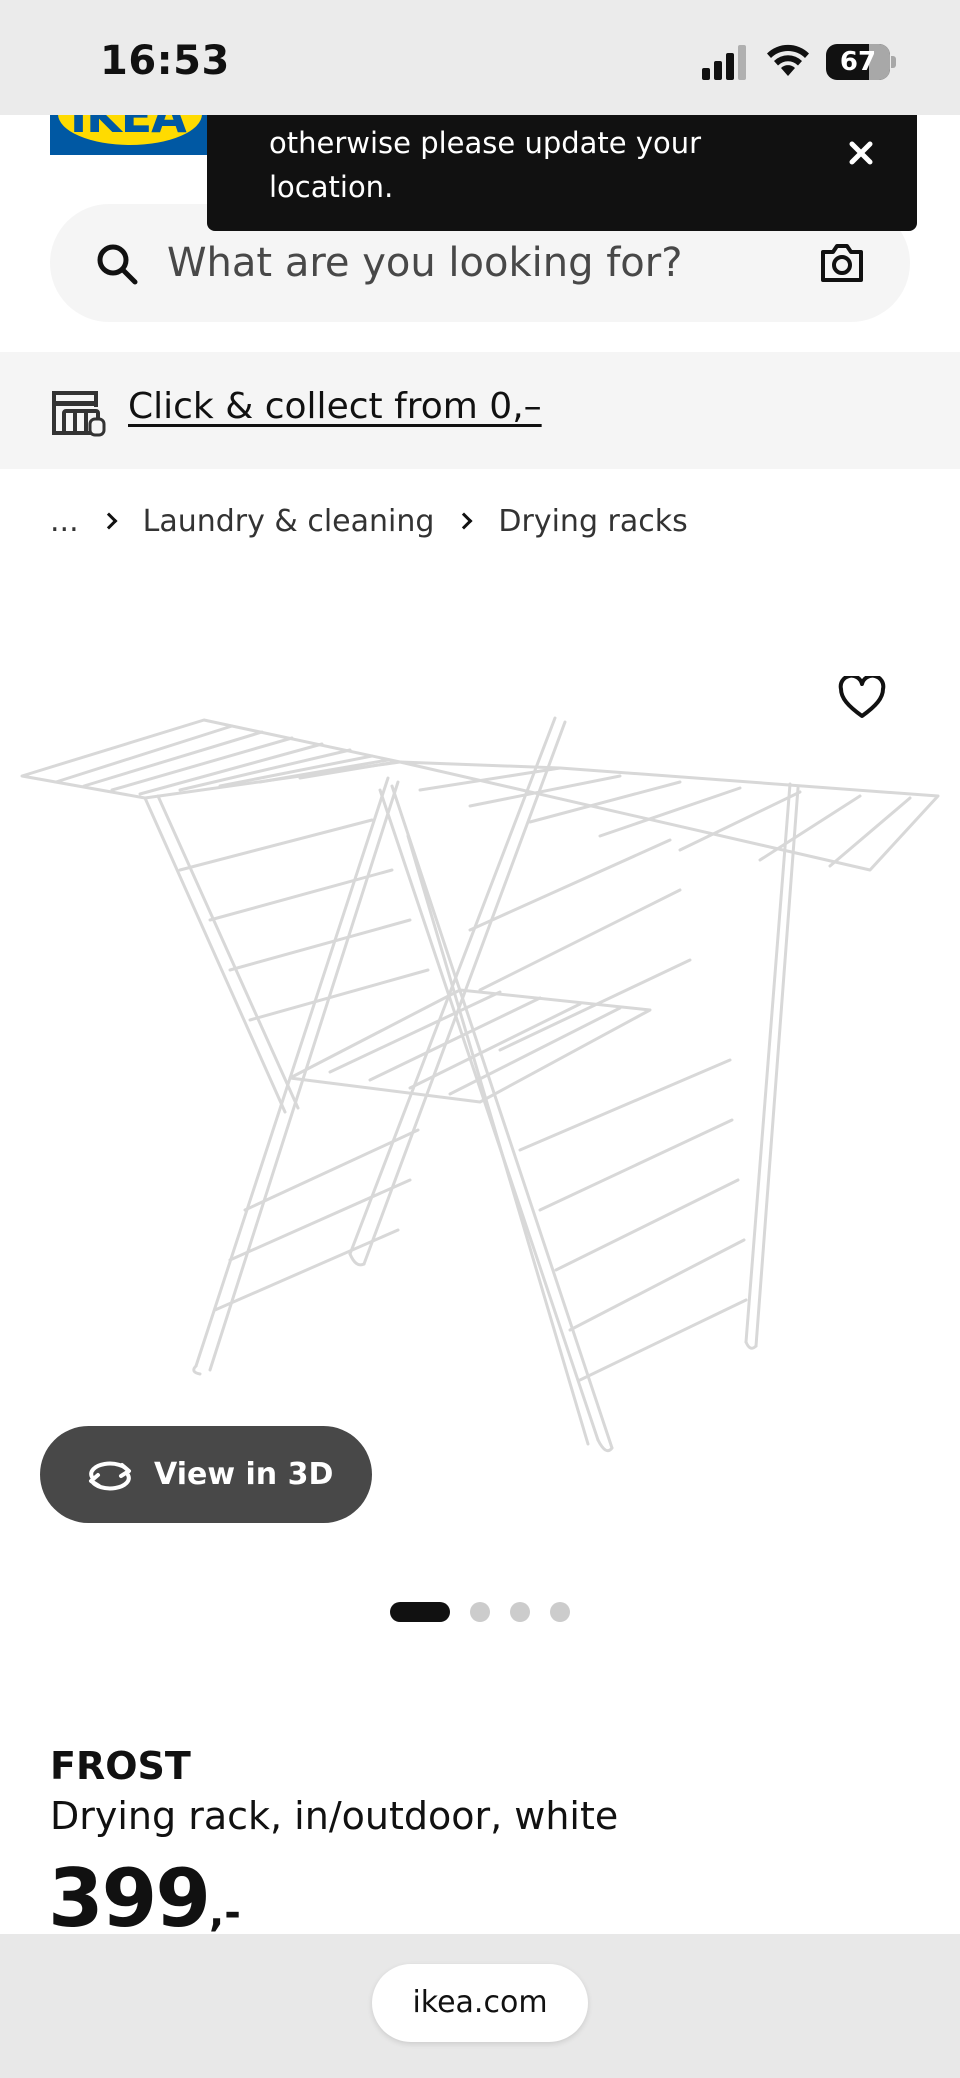  I want to click on breadcrumb-laundry-cleaning: Laundry & cleaning, so click(289, 521).